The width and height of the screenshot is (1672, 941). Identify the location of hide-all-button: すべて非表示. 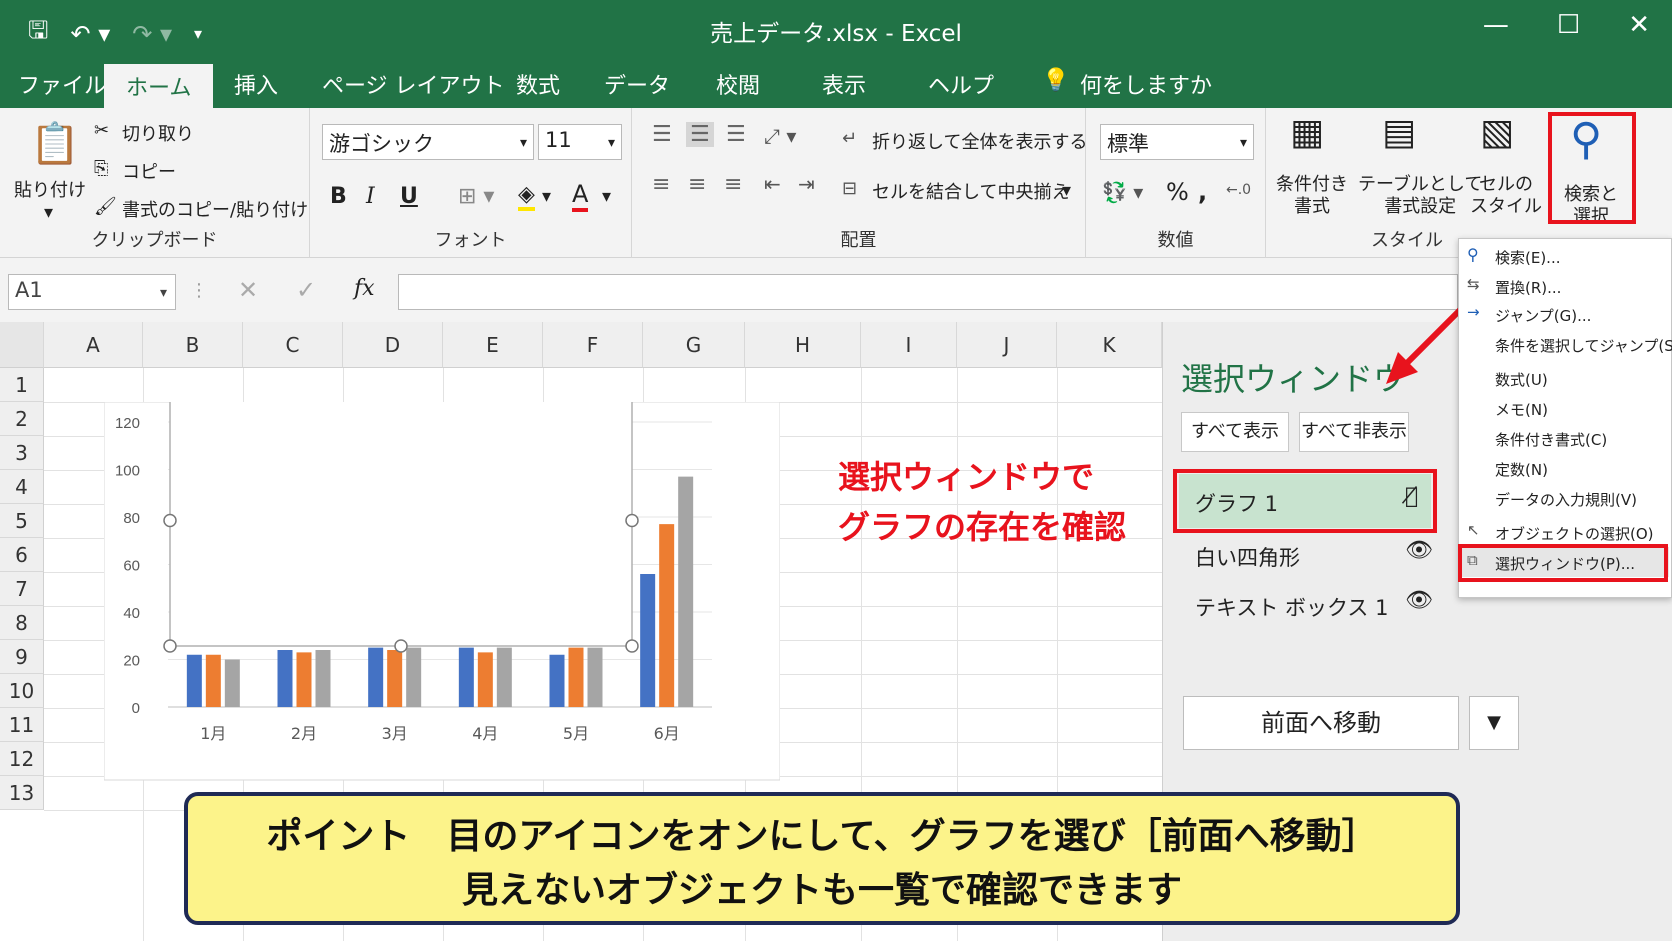
(1354, 432).